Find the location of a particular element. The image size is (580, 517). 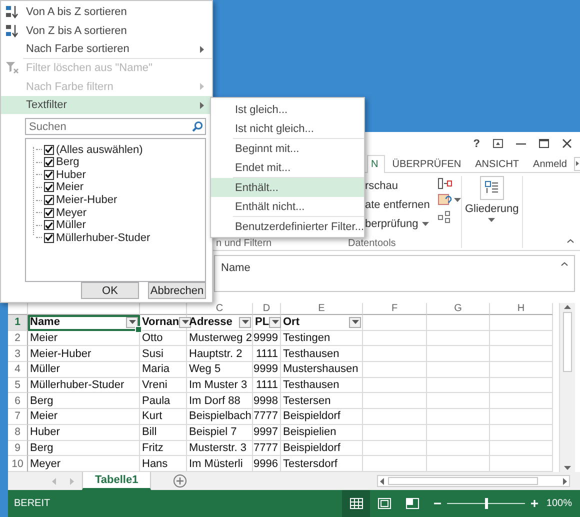

ribbon-tab: ANSICHT is located at coordinates (497, 164).